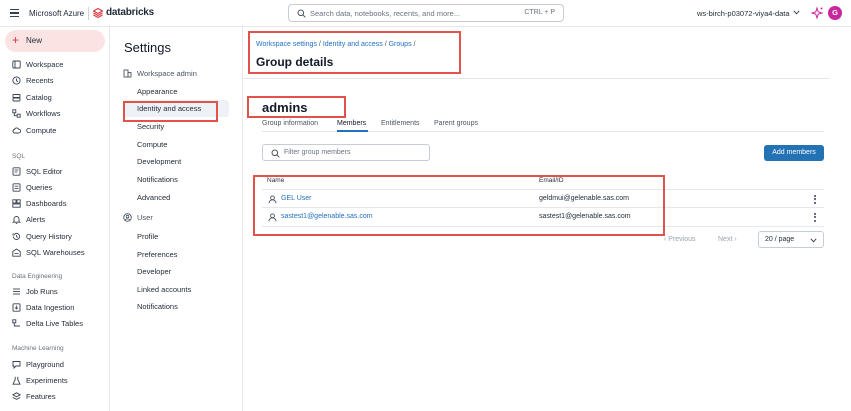  Describe the element at coordinates (539, 12) in the screenshot. I see `search-shortcut: CTRL + P` at that location.